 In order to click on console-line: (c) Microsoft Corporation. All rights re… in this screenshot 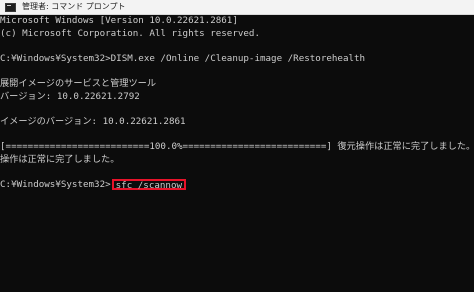, I will do `click(130, 33)`.